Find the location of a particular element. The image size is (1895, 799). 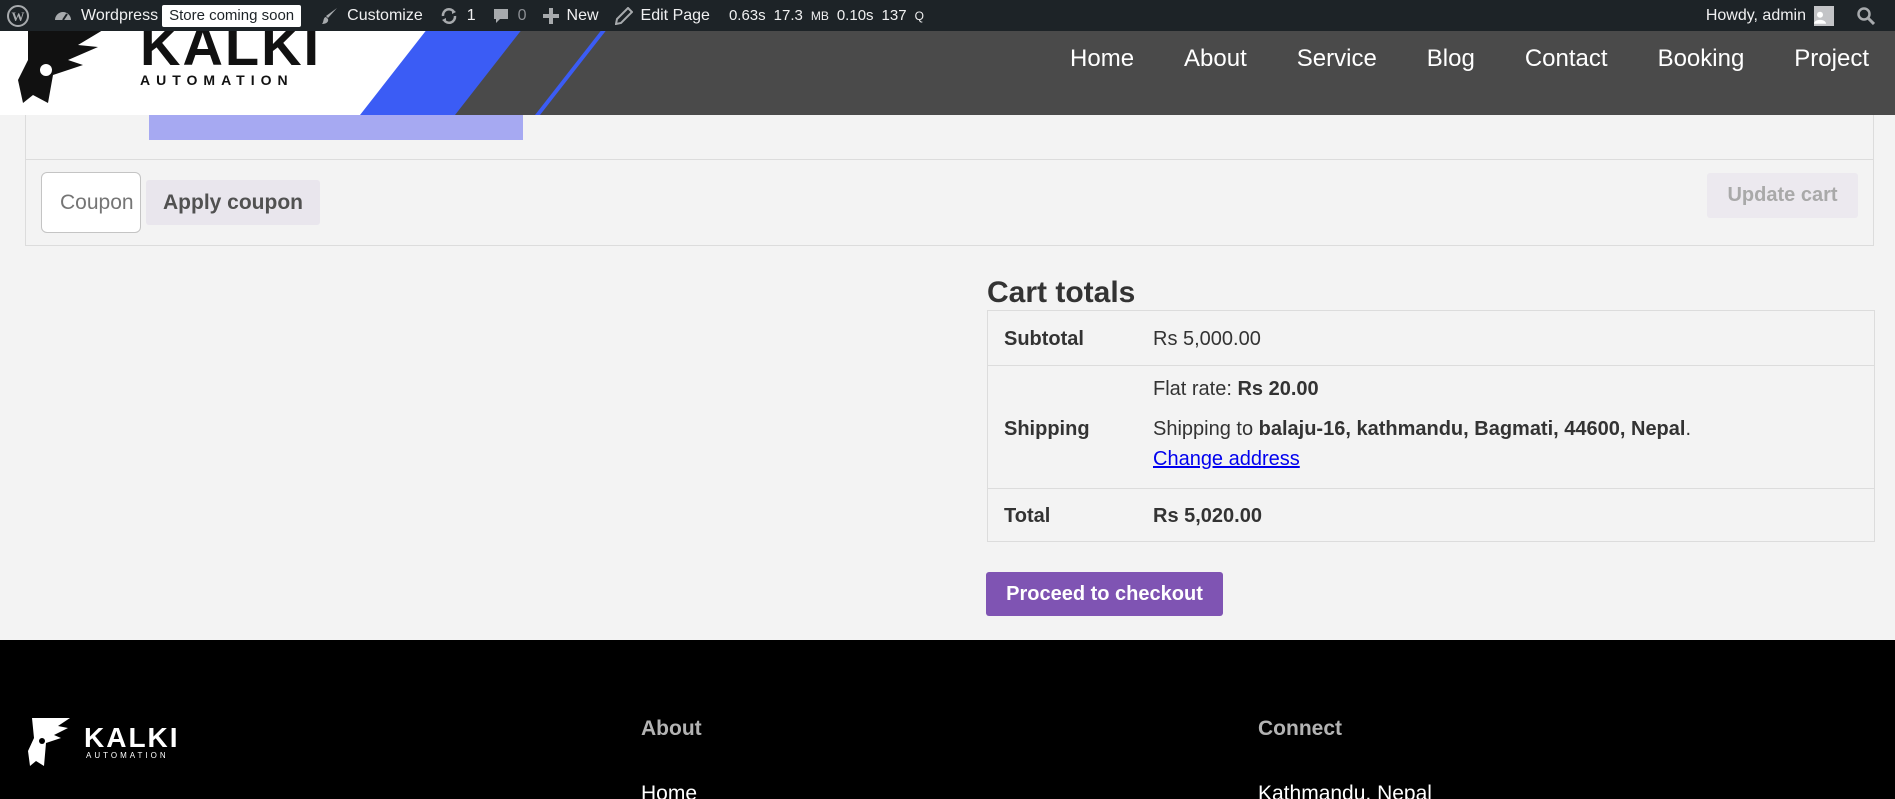

nav-blog: Blog is located at coordinates (1451, 59).